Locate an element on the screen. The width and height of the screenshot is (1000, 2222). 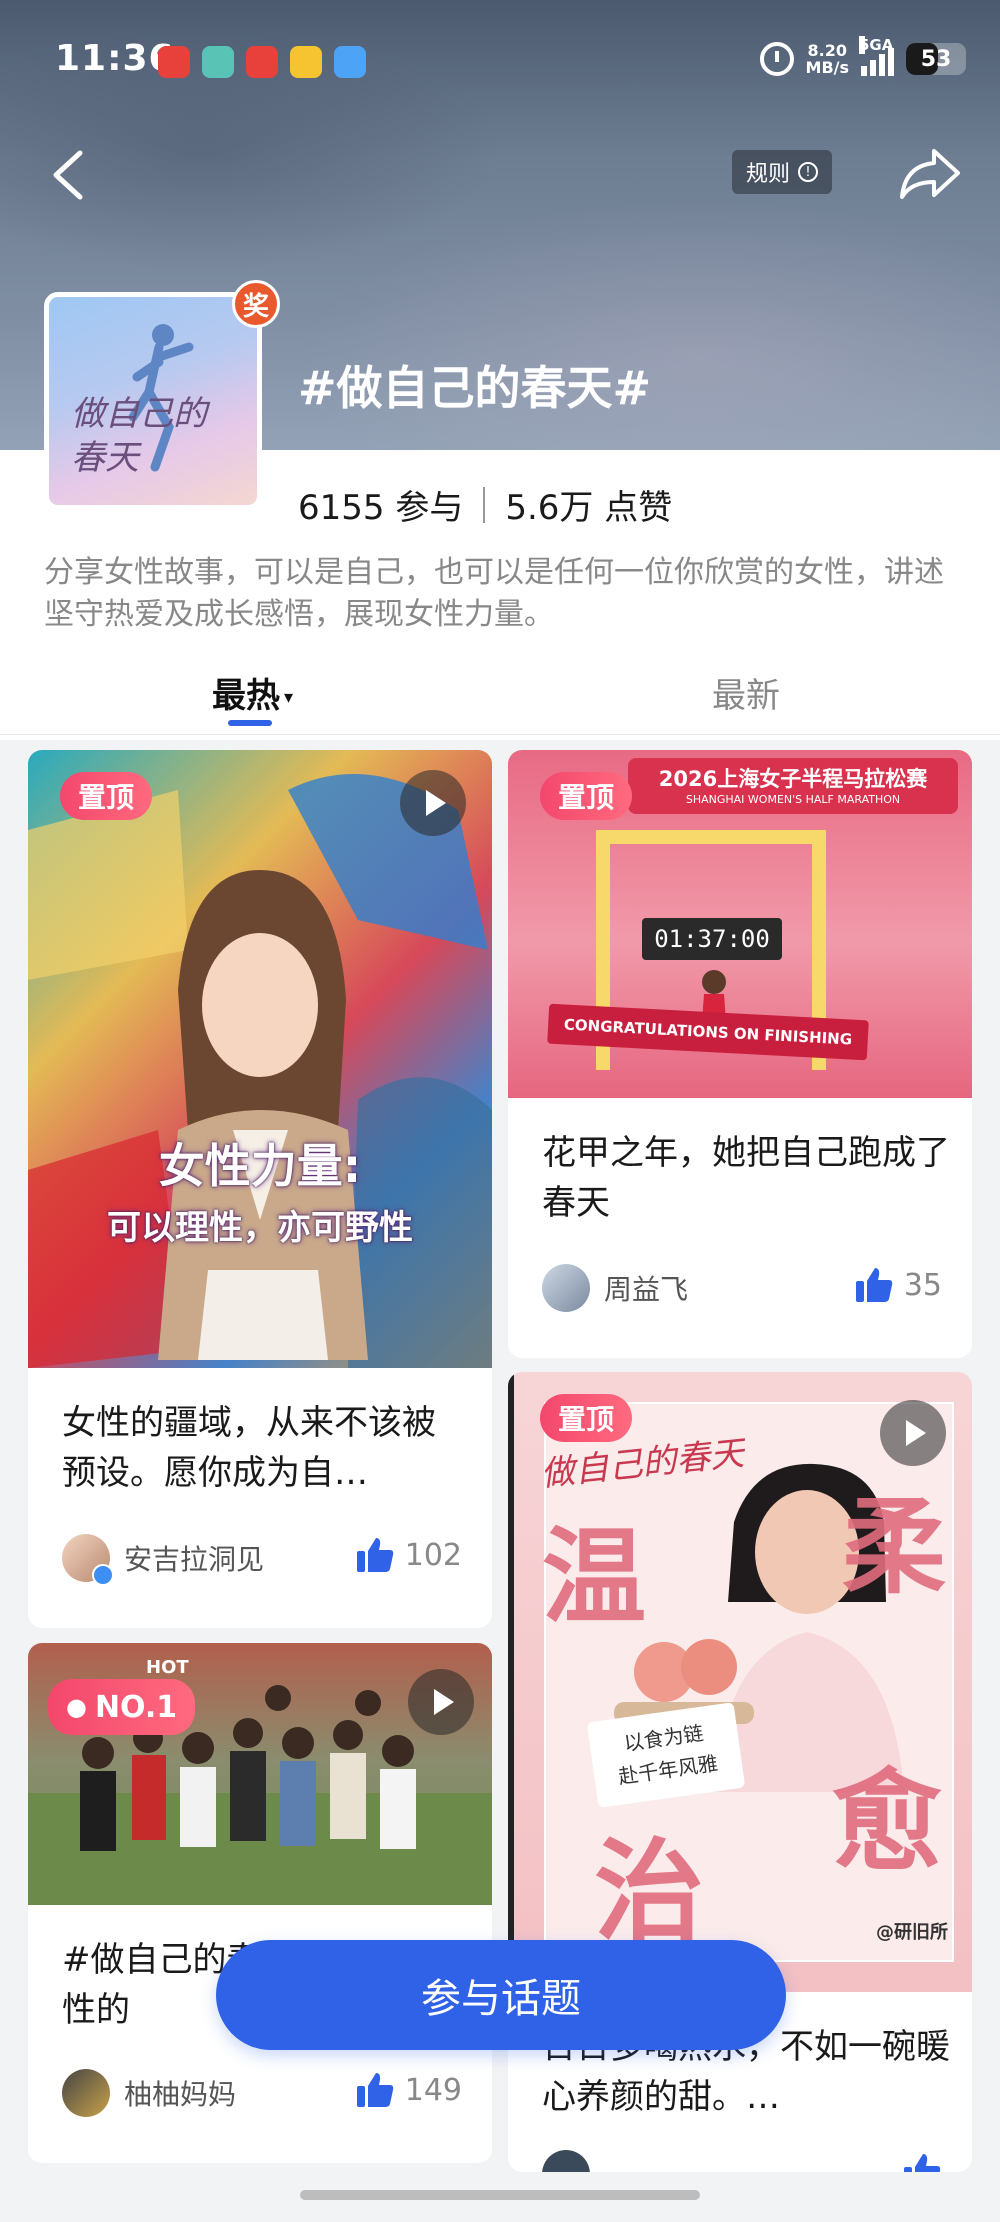
status-time: 11:36 is located at coordinates (115, 58).